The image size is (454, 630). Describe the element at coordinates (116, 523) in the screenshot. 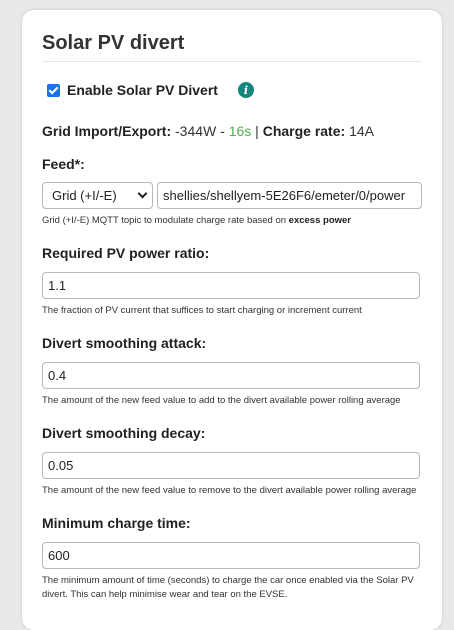

I see `min-charge-time-label: Minimum charge time:` at that location.